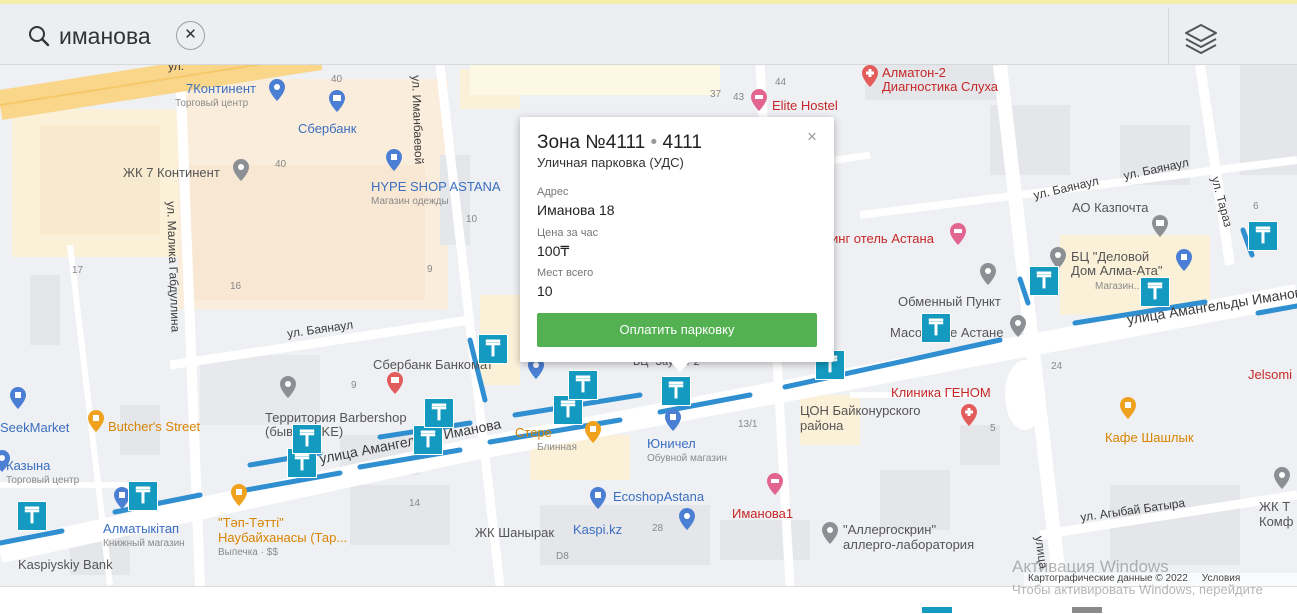 This screenshot has width=1297, height=614. Describe the element at coordinates (1057, 366) in the screenshot. I see `house-number: 24` at that location.